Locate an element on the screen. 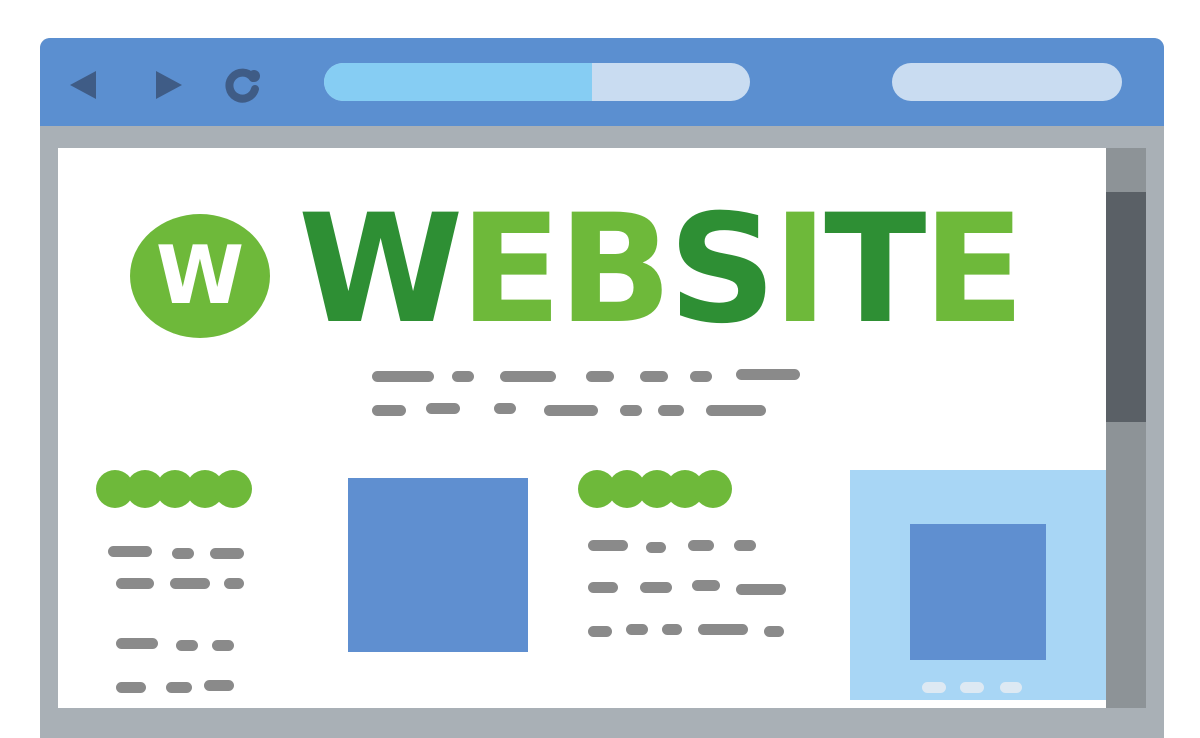  forward-button is located at coordinates (168, 85).